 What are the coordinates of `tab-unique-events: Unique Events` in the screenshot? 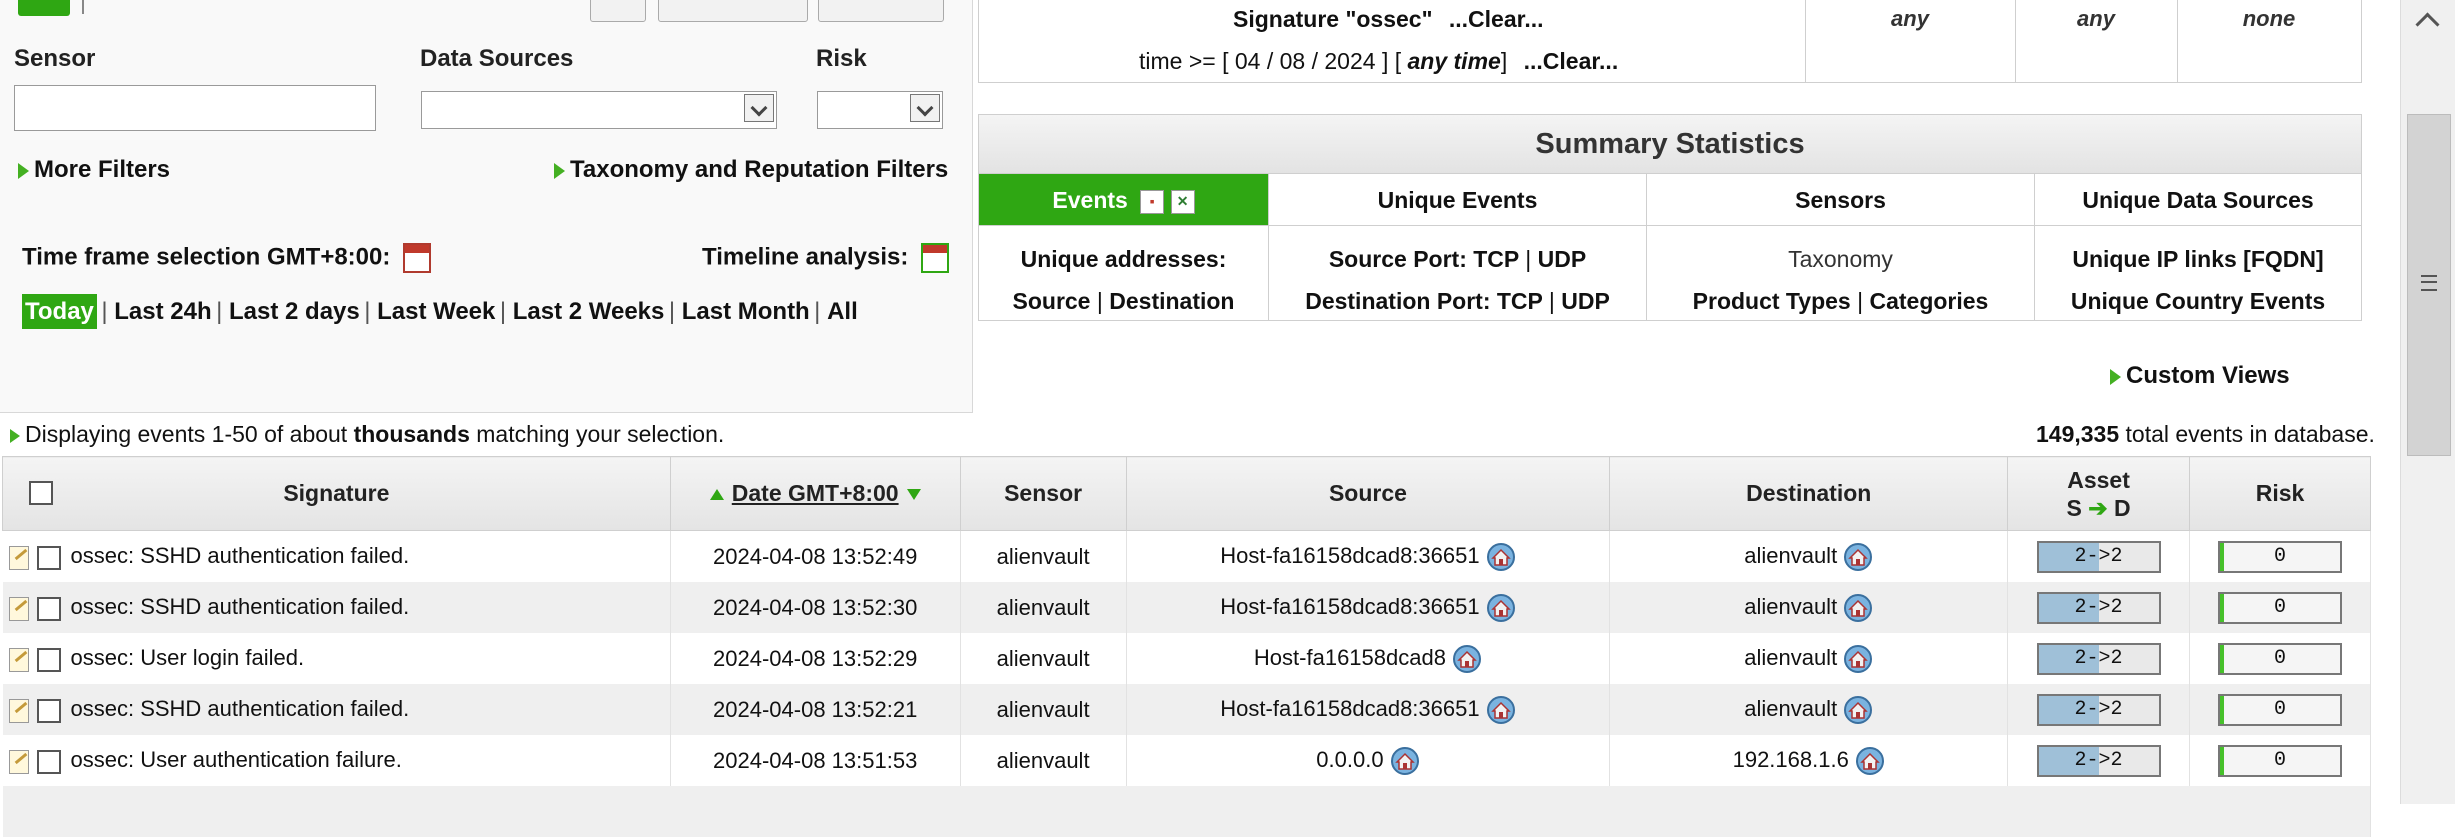 It's located at (1458, 200).